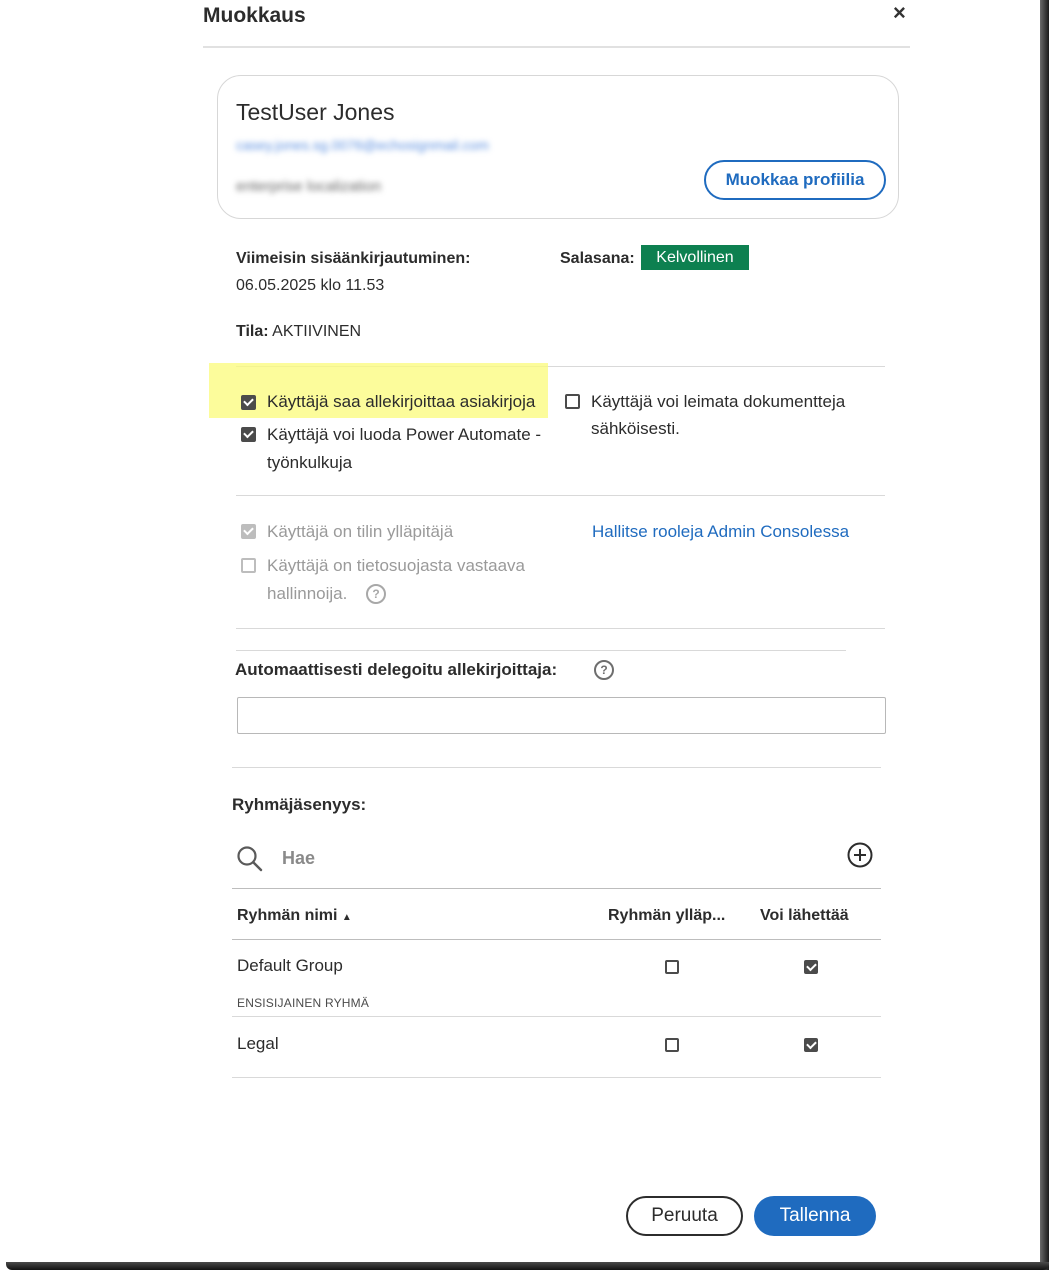 This screenshot has width=1053, height=1276. What do you see at coordinates (635, 428) in the screenshot?
I see `can-seal-label-line2: sähköisesti.` at bounding box center [635, 428].